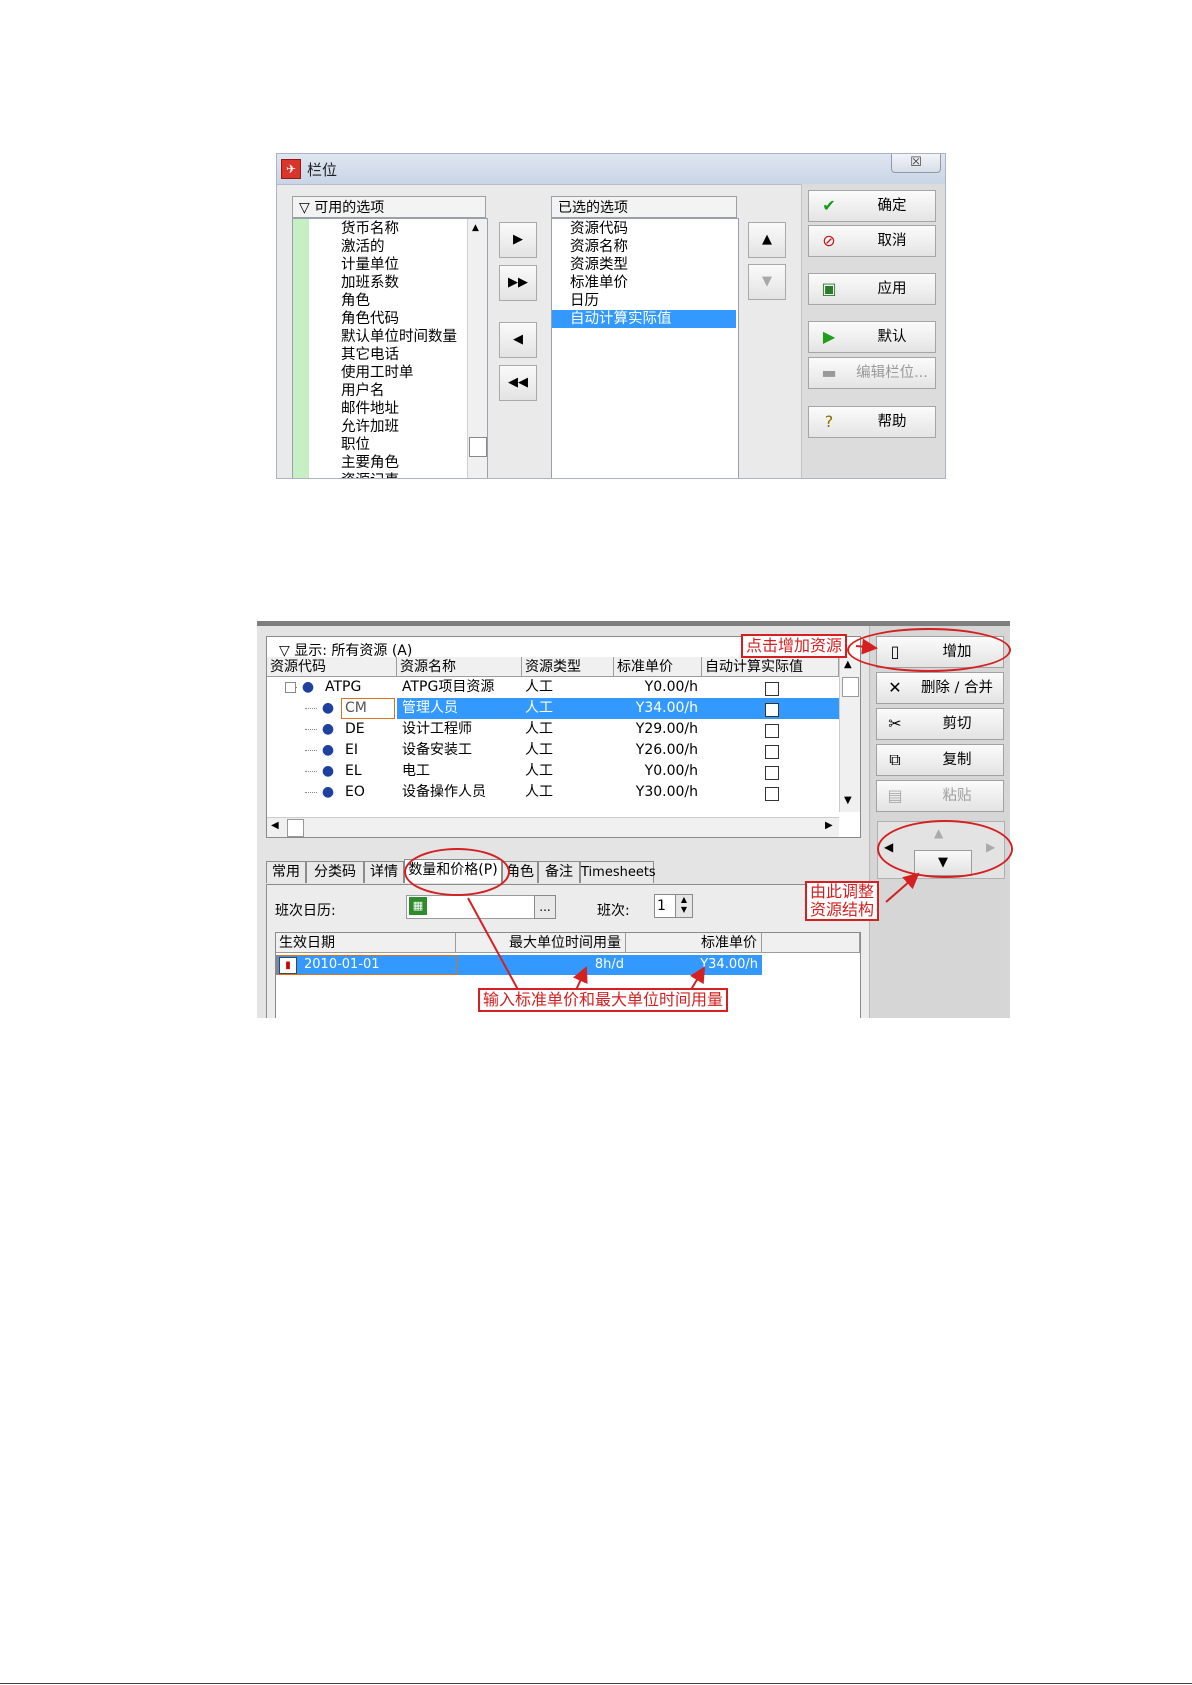 The width and height of the screenshot is (1192, 1685). Describe the element at coordinates (693, 823) in the screenshot. I see `annotation-overlay` at that location.